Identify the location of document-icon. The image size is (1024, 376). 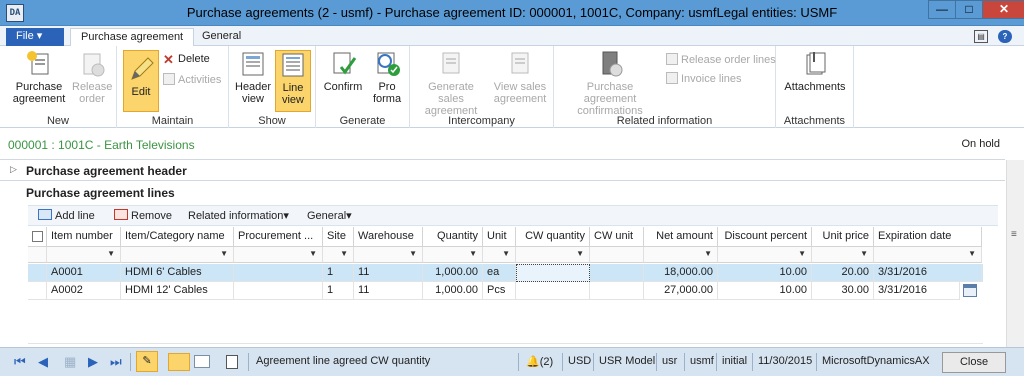
(232, 362).